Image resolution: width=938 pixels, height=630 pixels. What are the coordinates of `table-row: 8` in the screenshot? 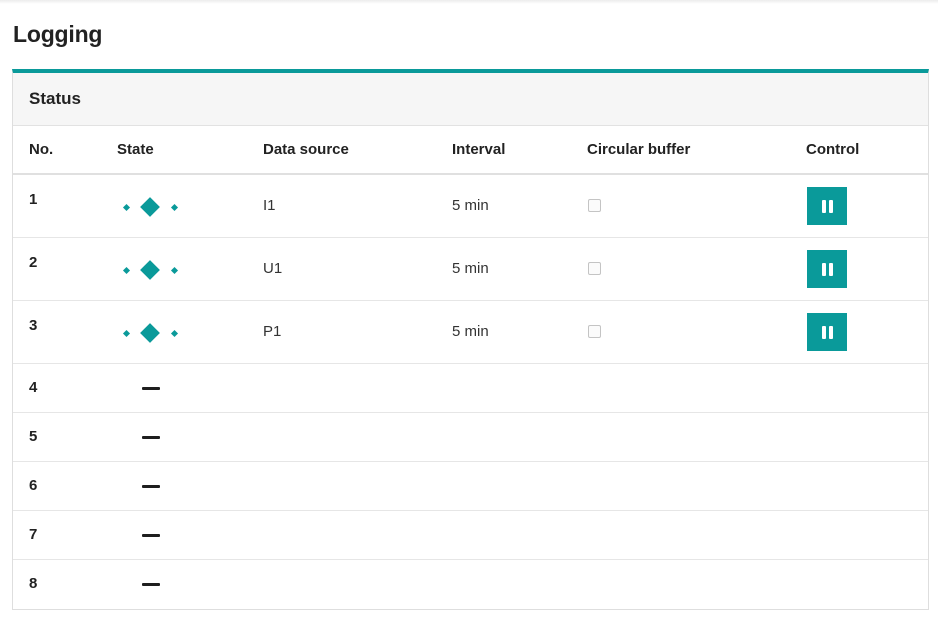 It's located at (470, 584).